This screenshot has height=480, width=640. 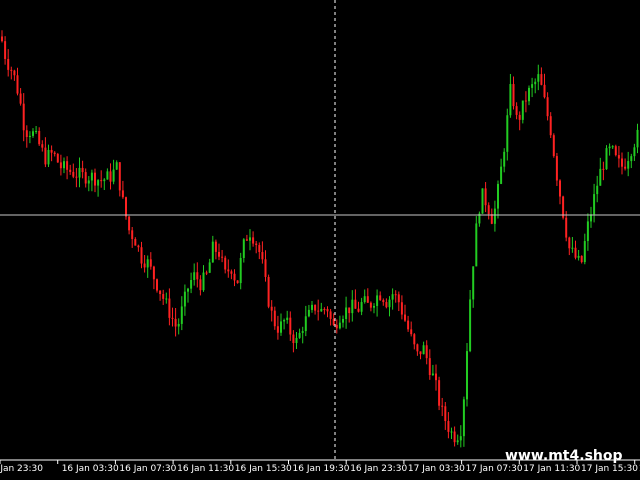 I want to click on watermark: www.mt4.shop, so click(x=564, y=456).